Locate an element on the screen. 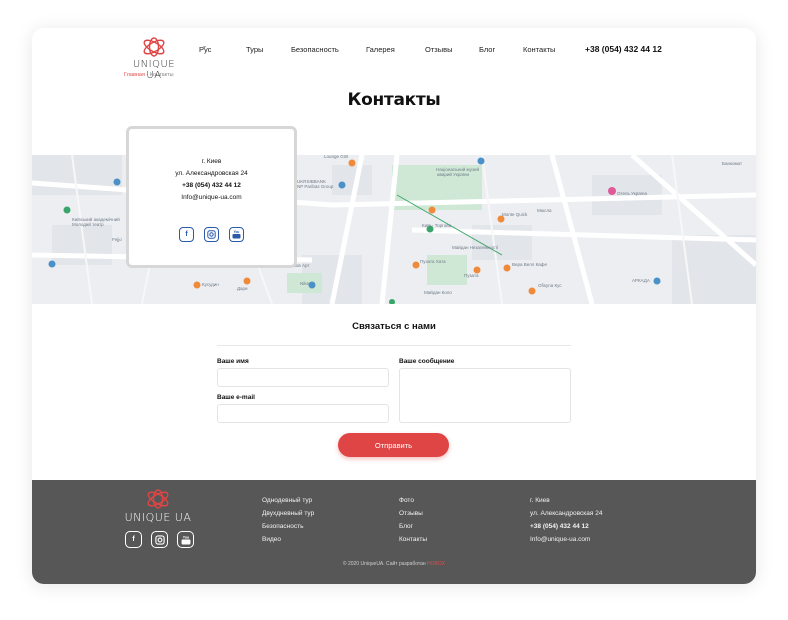 The image size is (788, 620). svg-text: Nike is located at coordinates (304, 283).